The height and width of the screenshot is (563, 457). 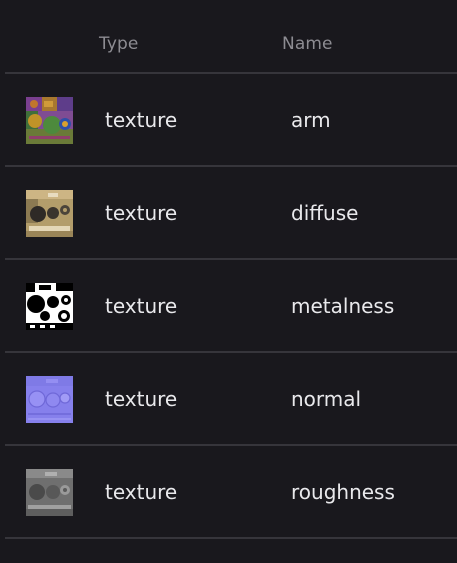 What do you see at coordinates (49, 213) in the screenshot?
I see `diffuse-texture-thumbnail-icon` at bounding box center [49, 213].